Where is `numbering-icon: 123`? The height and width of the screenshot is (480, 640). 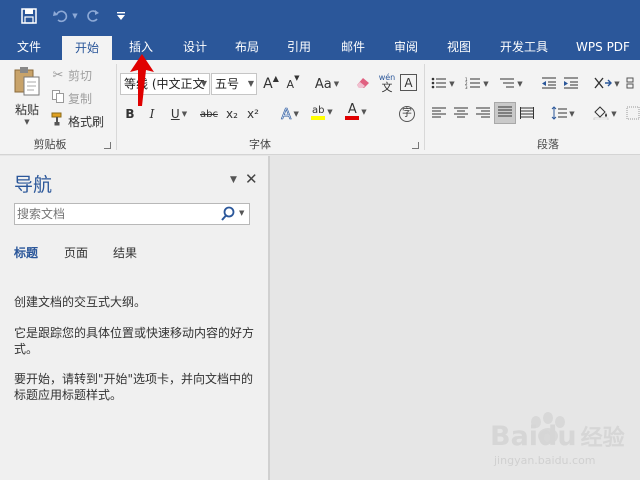
numbering-icon: 123 is located at coordinates (473, 84).